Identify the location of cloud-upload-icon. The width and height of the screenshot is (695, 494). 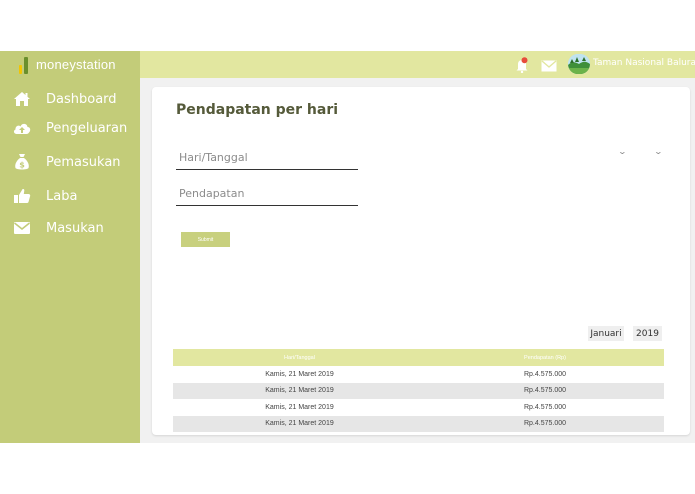
(22, 128).